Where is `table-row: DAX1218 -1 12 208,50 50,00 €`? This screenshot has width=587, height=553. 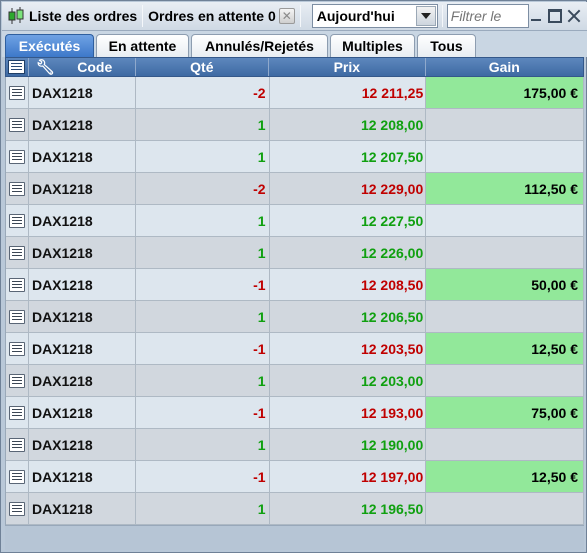 table-row: DAX1218 -1 12 208,50 50,00 € is located at coordinates (295, 285).